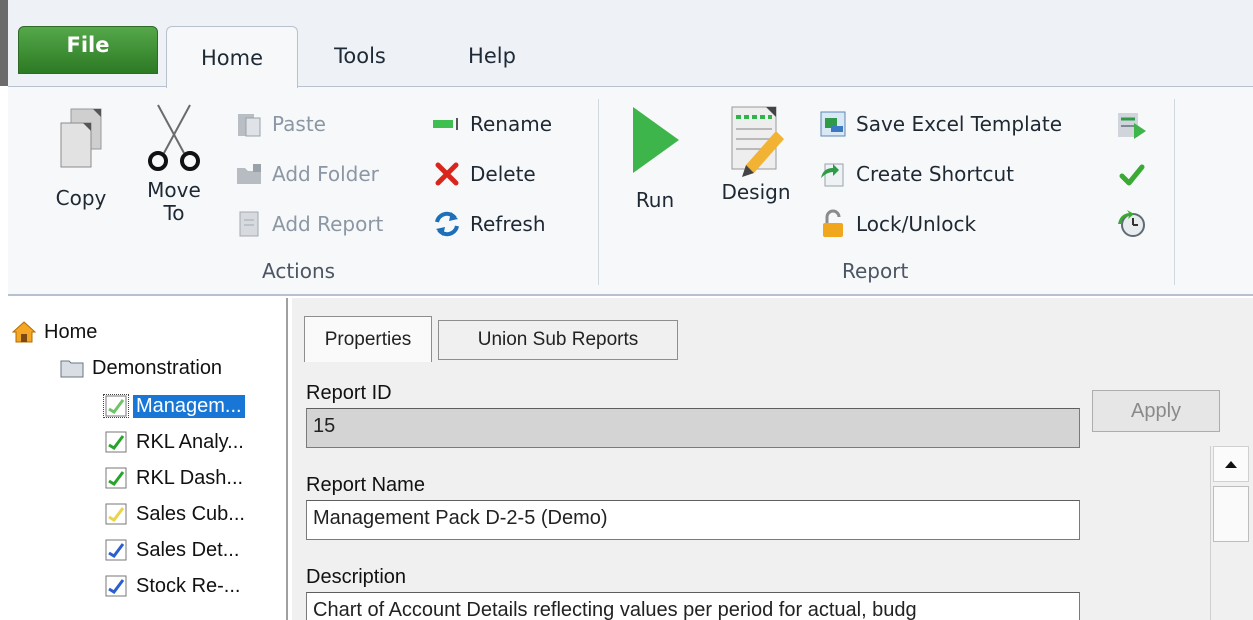  I want to click on scrollbar, so click(1230, 533).